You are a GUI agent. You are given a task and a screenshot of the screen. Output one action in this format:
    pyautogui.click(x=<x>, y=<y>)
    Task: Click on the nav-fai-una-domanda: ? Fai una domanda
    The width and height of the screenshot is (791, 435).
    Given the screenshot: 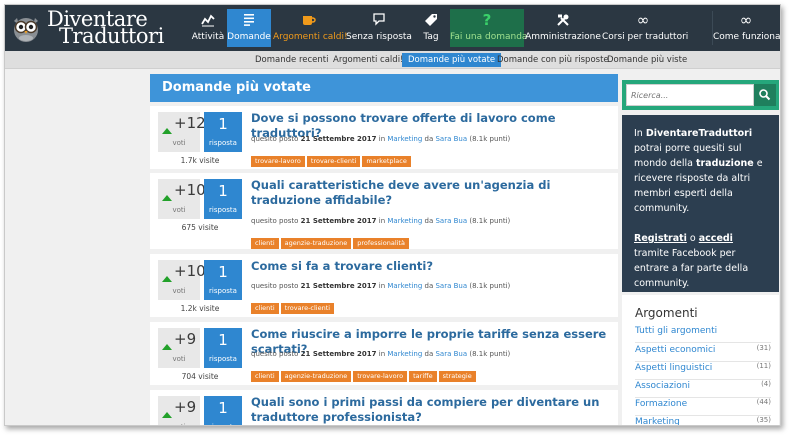 What is the action you would take?
    pyautogui.click(x=488, y=28)
    